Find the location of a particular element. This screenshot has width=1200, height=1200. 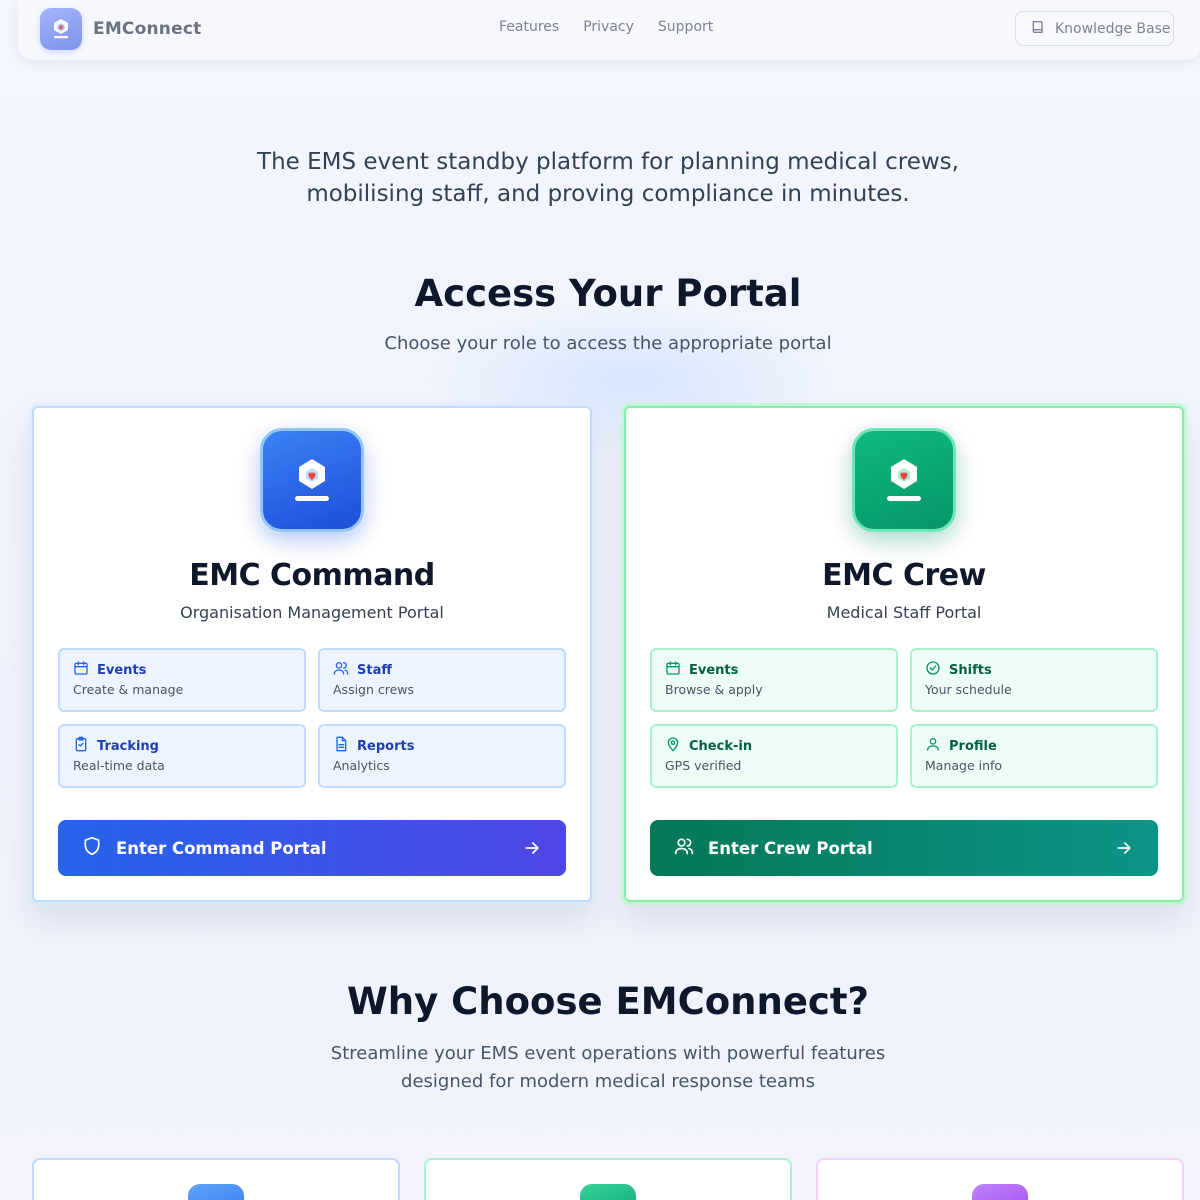

why-section-title: Why Choose EMConnect? is located at coordinates (607, 1001).